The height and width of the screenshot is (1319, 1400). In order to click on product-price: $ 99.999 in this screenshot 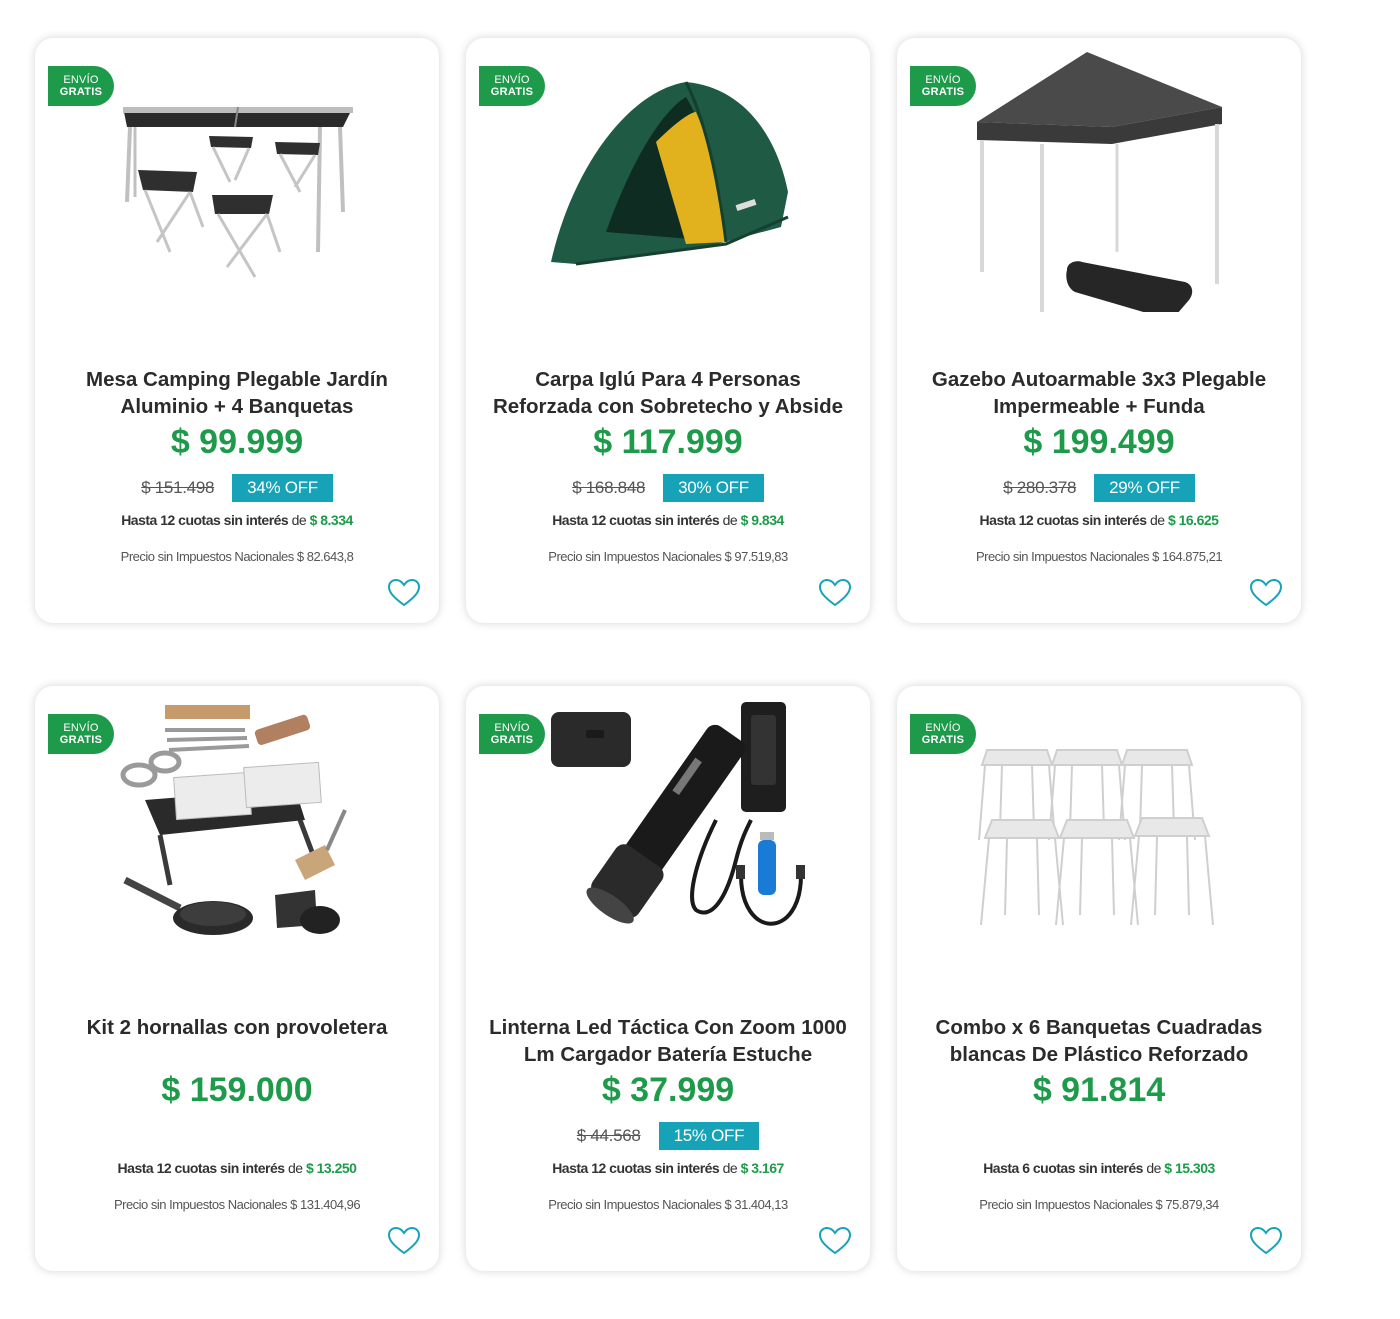, I will do `click(237, 442)`.